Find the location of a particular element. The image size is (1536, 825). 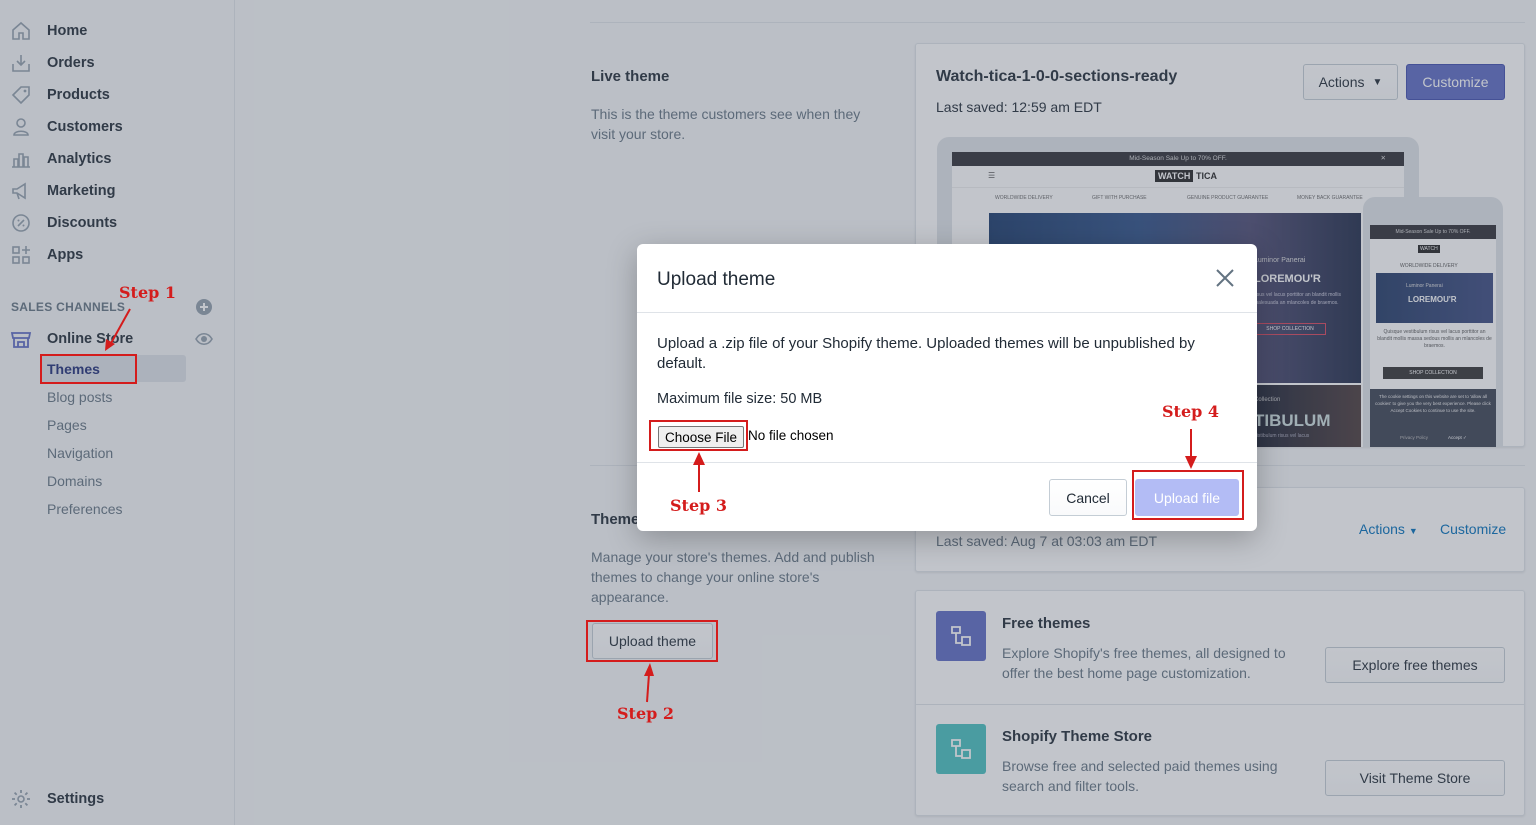

step1-highlight is located at coordinates (88, 369).